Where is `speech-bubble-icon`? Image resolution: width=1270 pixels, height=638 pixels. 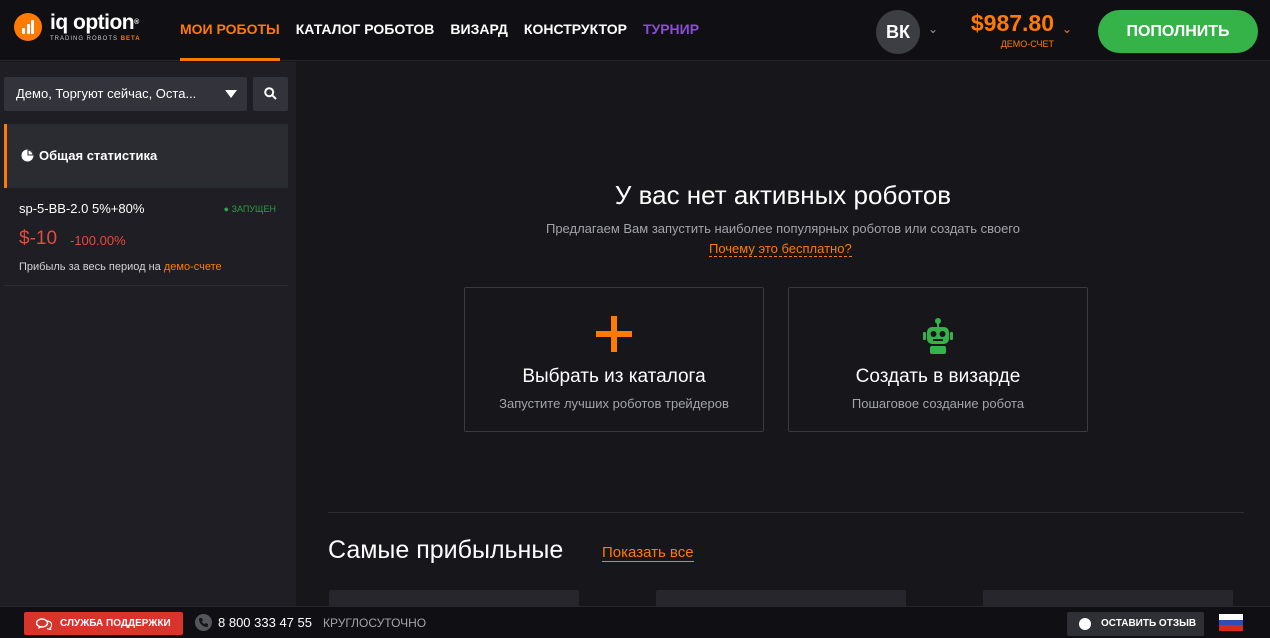
speech-bubble-icon is located at coordinates (1085, 624).